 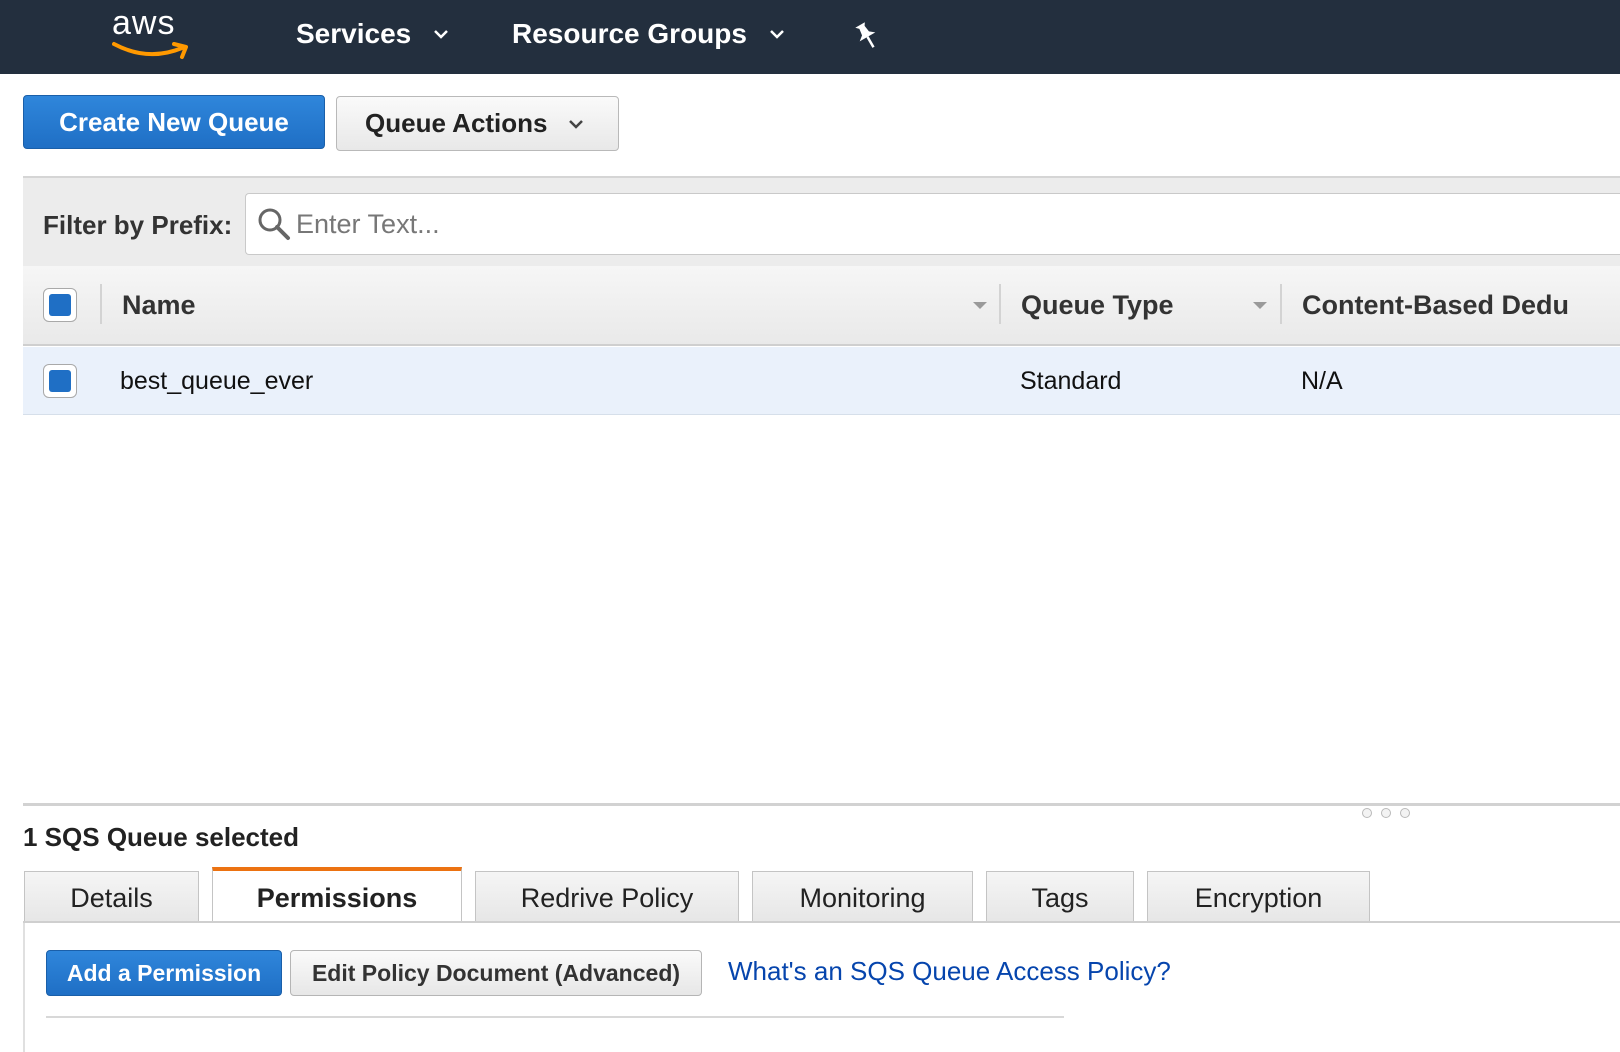 I want to click on row-checkbox, so click(x=60, y=381).